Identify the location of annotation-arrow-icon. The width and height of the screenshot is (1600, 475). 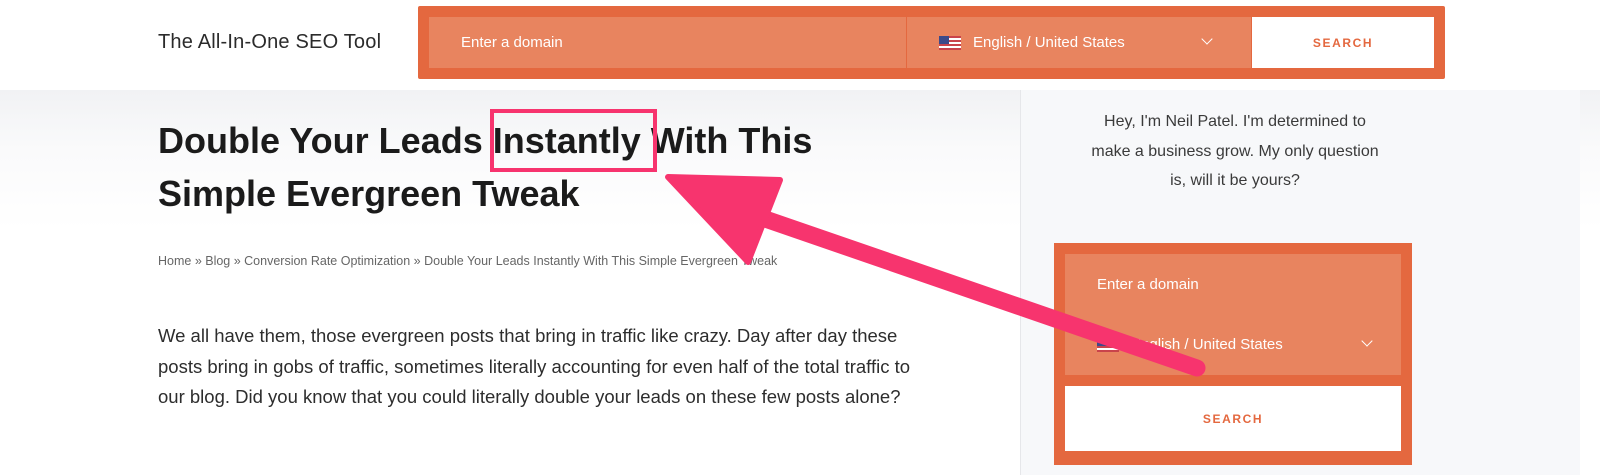
(935, 275).